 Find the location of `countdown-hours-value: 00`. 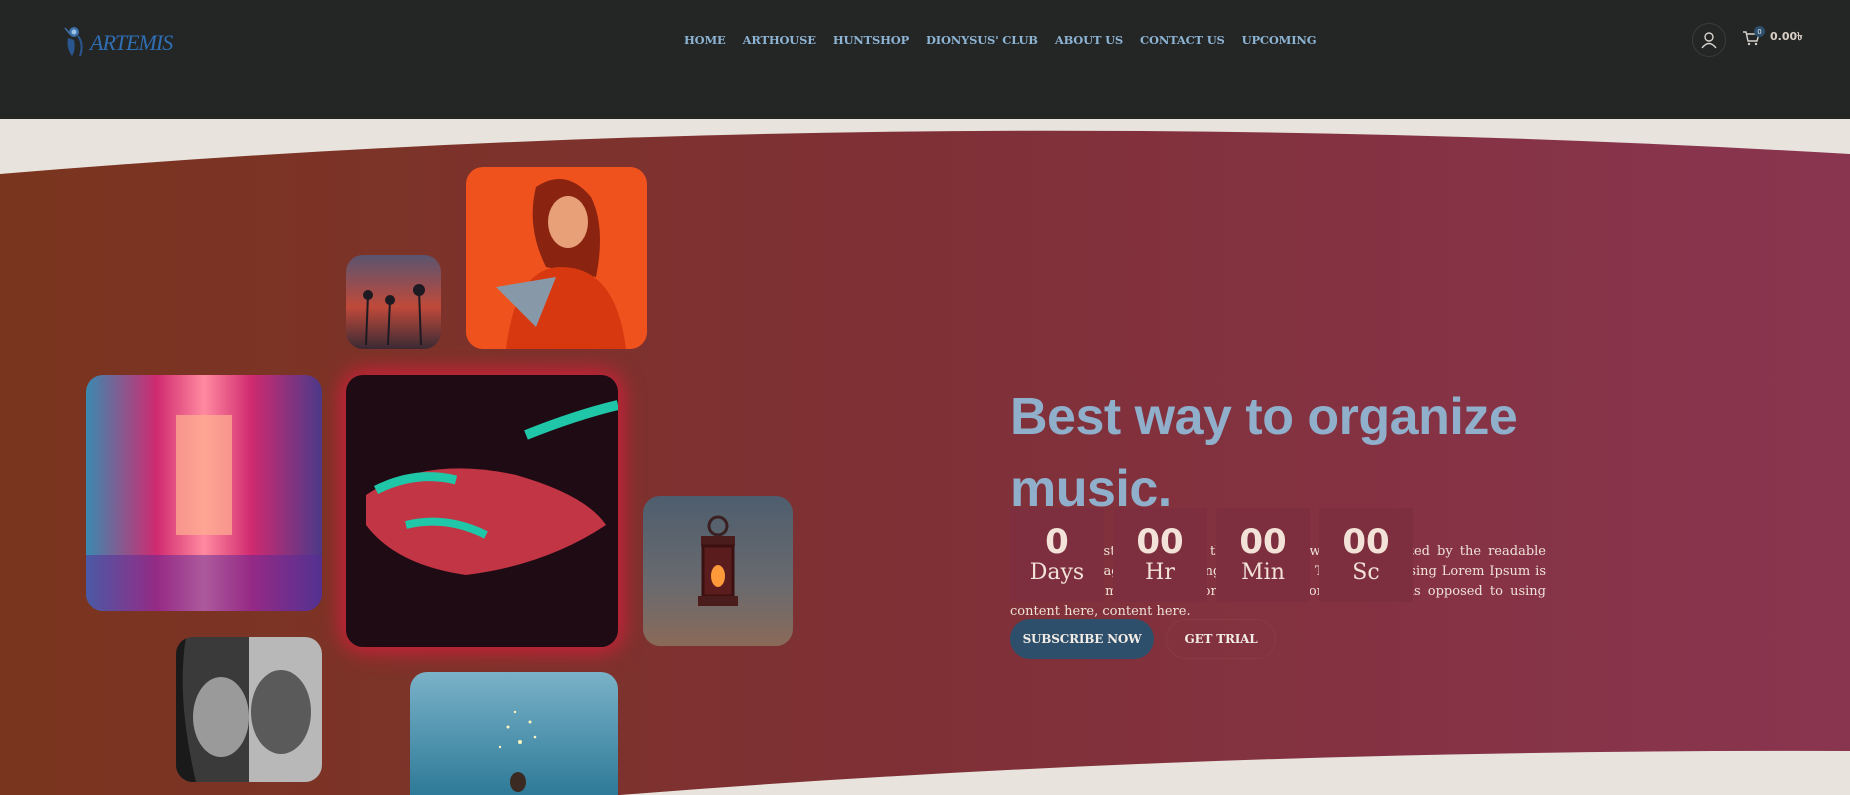

countdown-hours-value: 00 is located at coordinates (1160, 542).